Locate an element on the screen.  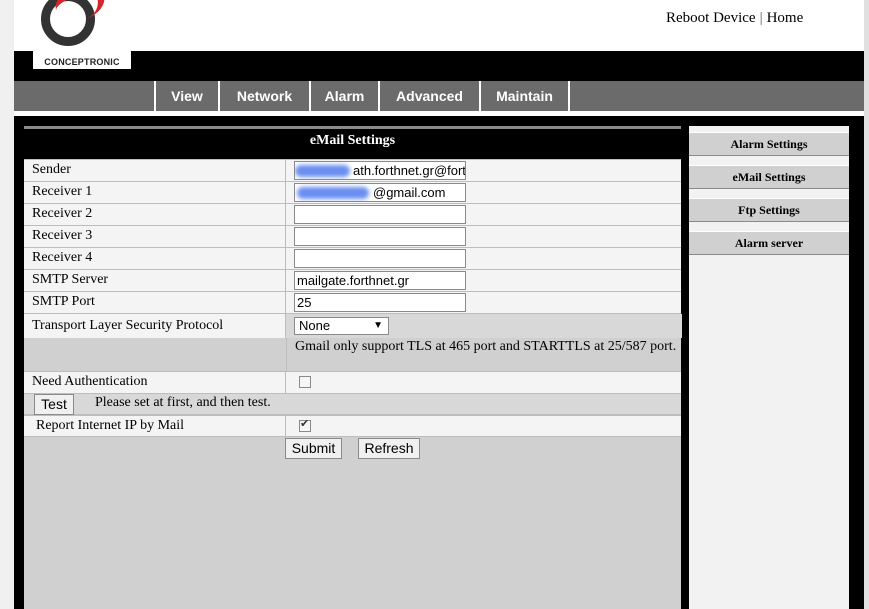
page-title: eMail Settings is located at coordinates (352, 140).